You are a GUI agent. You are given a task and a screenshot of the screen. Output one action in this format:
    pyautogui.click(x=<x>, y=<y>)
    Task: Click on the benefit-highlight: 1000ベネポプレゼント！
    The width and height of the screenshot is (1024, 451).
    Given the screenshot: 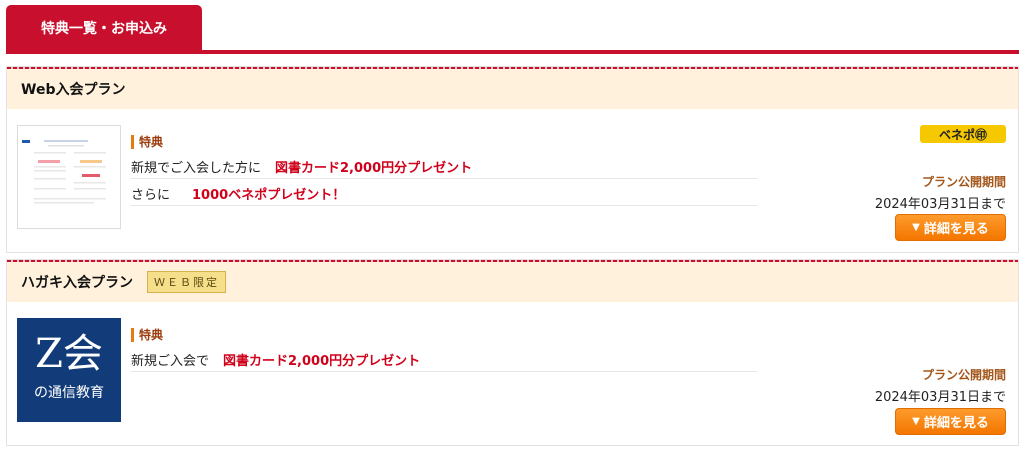 What is the action you would take?
    pyautogui.click(x=269, y=195)
    